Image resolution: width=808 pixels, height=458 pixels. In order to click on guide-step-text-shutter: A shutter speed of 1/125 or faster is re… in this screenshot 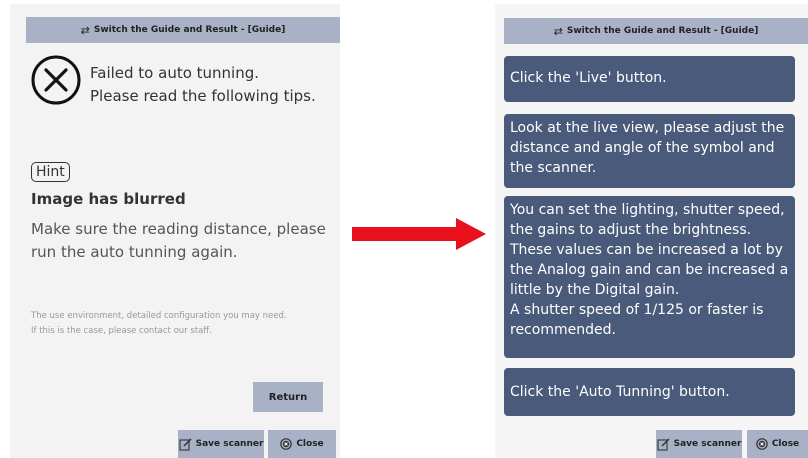, I will do `click(637, 320)`.